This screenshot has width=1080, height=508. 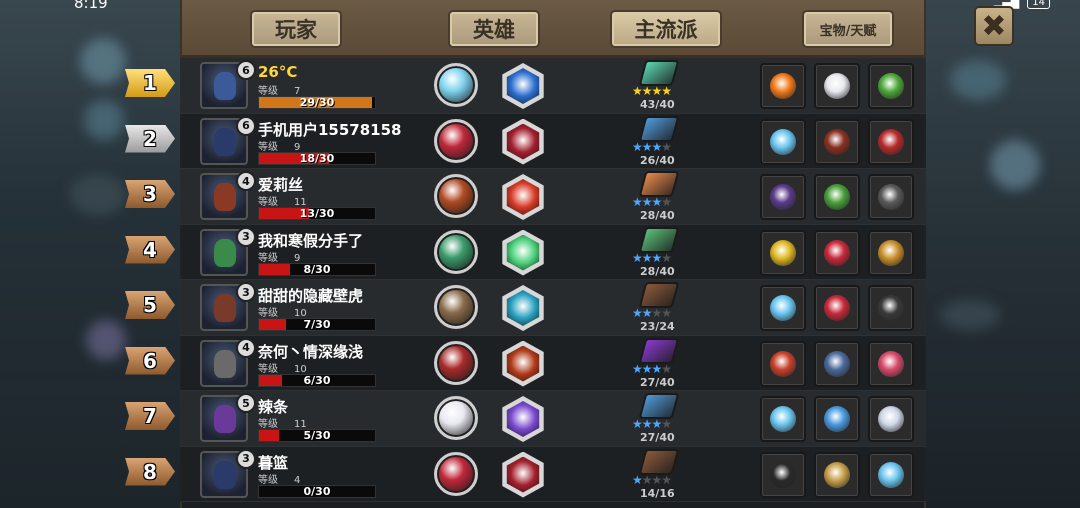 I want to click on tab-bar: 玩家 英雄 主流派 宝物/天赋, so click(x=553, y=29).